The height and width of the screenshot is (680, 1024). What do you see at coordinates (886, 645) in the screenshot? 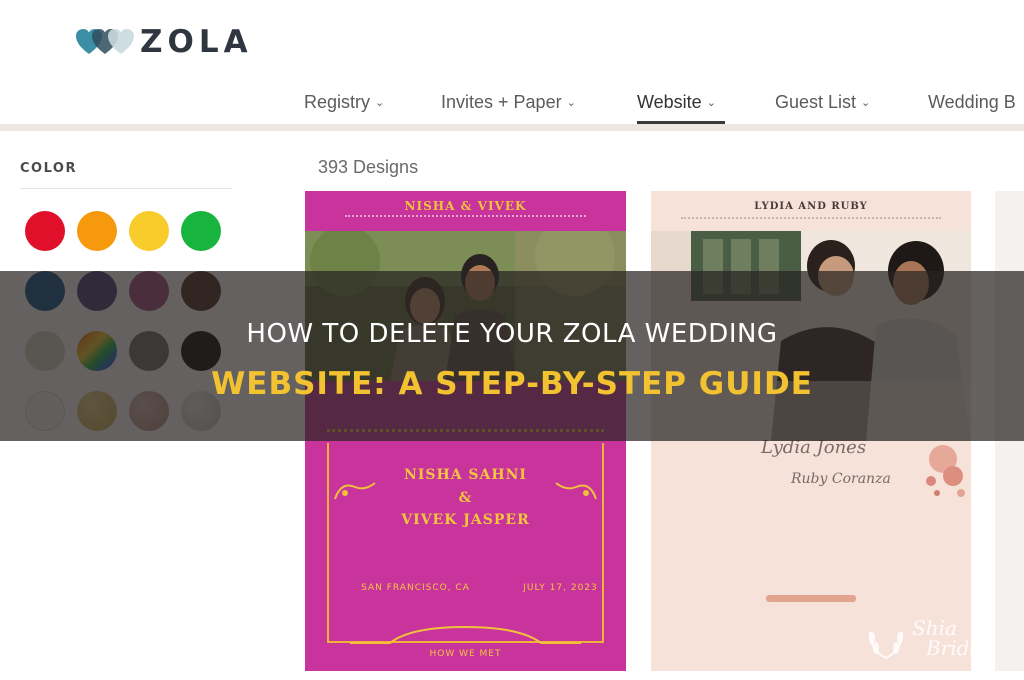
I see `laurel-icon` at bounding box center [886, 645].